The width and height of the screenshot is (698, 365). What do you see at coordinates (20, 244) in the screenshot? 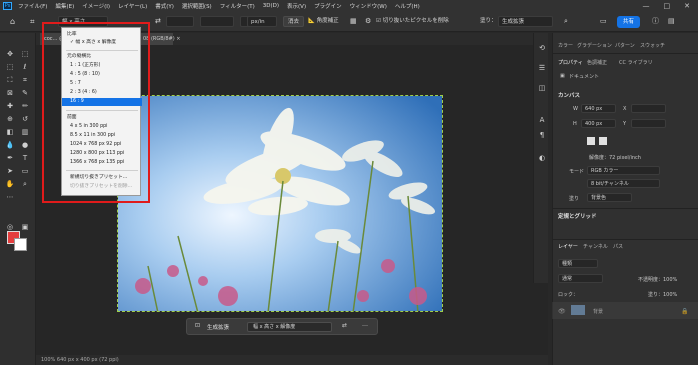
I see `background-color-swatch` at bounding box center [20, 244].